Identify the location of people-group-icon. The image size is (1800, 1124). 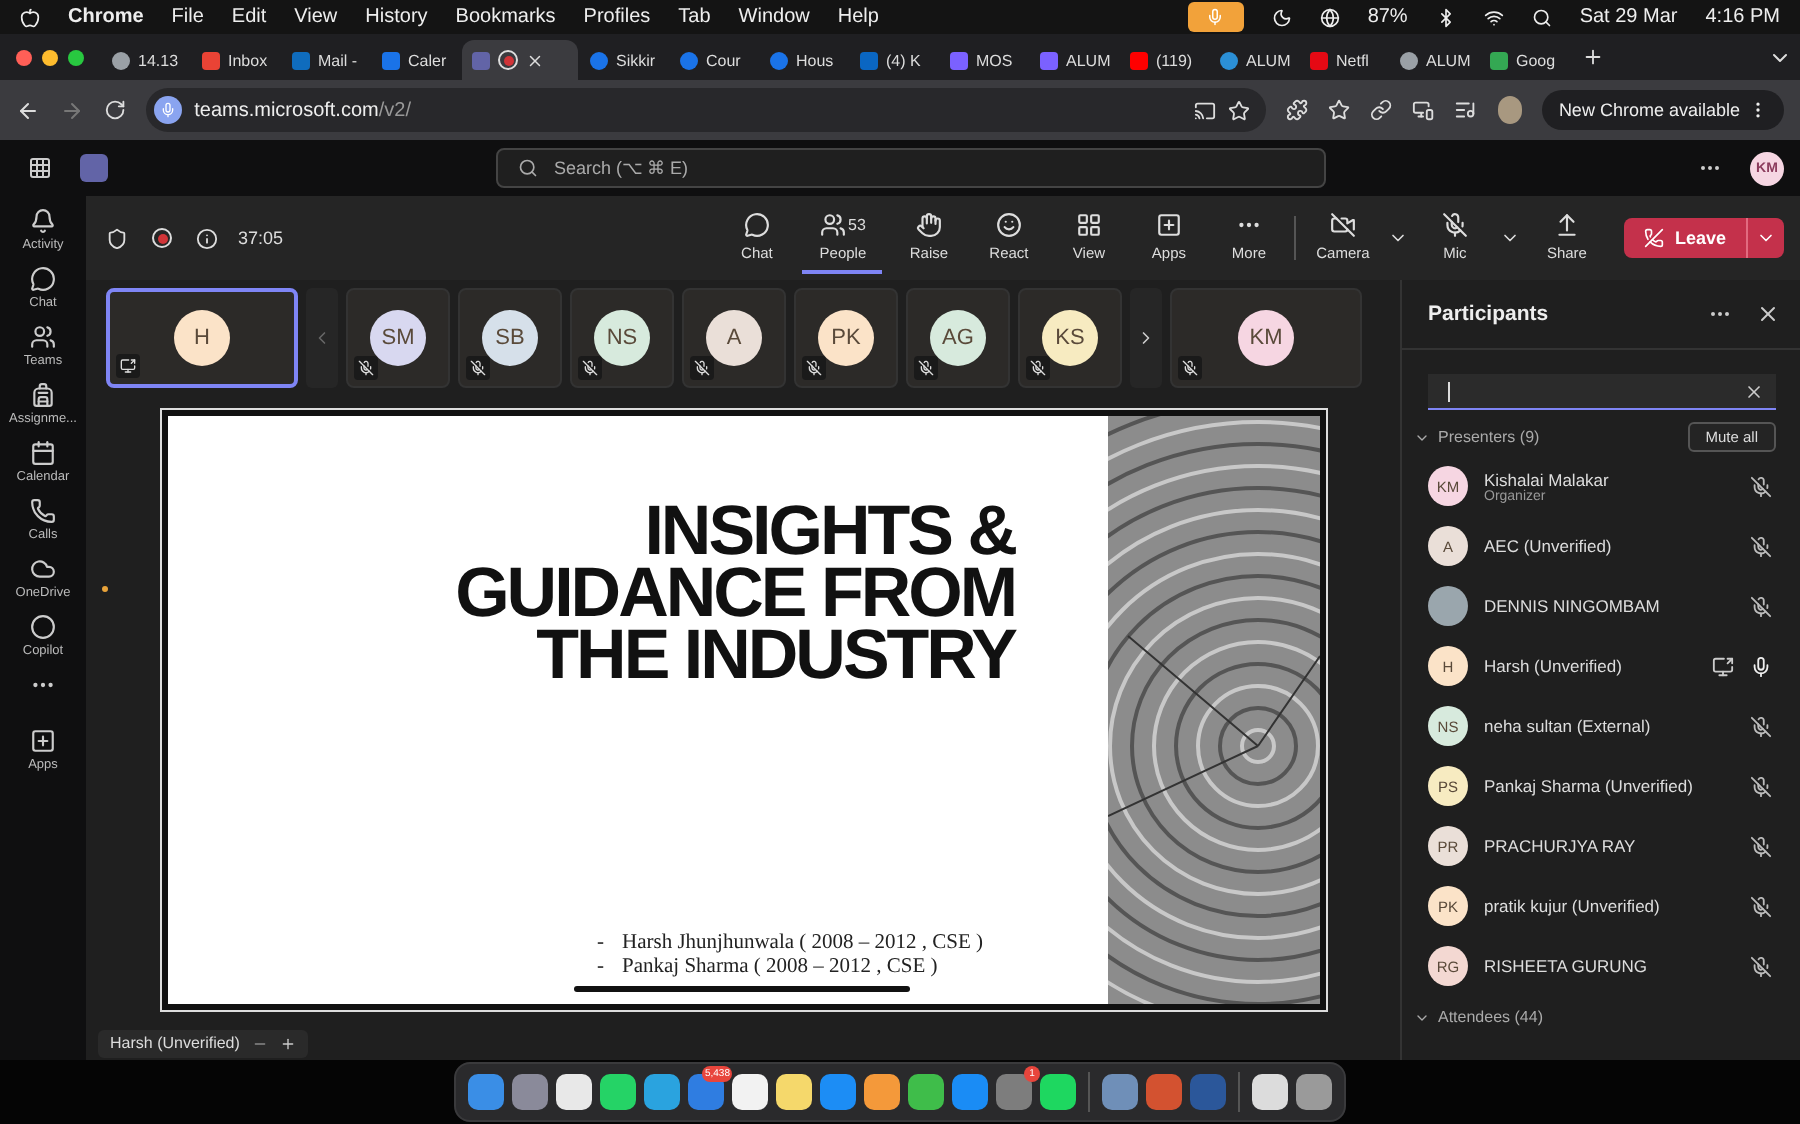
(43, 337).